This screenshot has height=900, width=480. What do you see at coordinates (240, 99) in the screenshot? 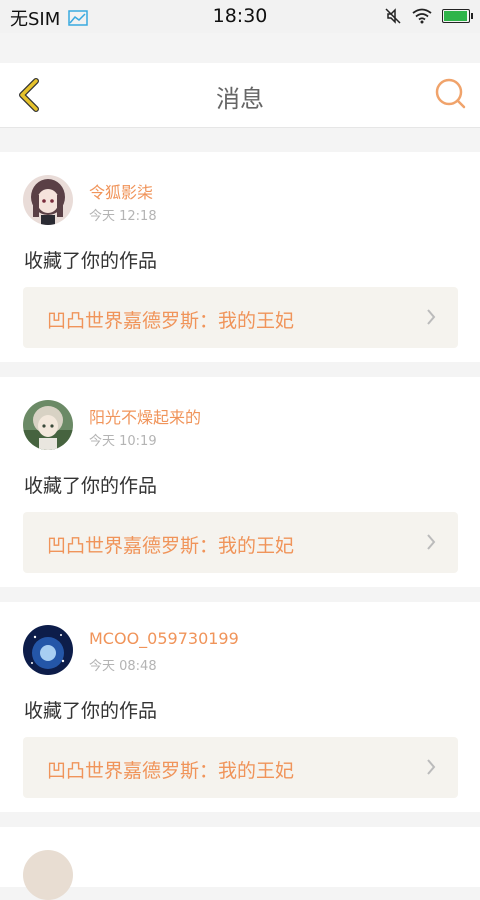
I see `page-title: 消息` at bounding box center [240, 99].